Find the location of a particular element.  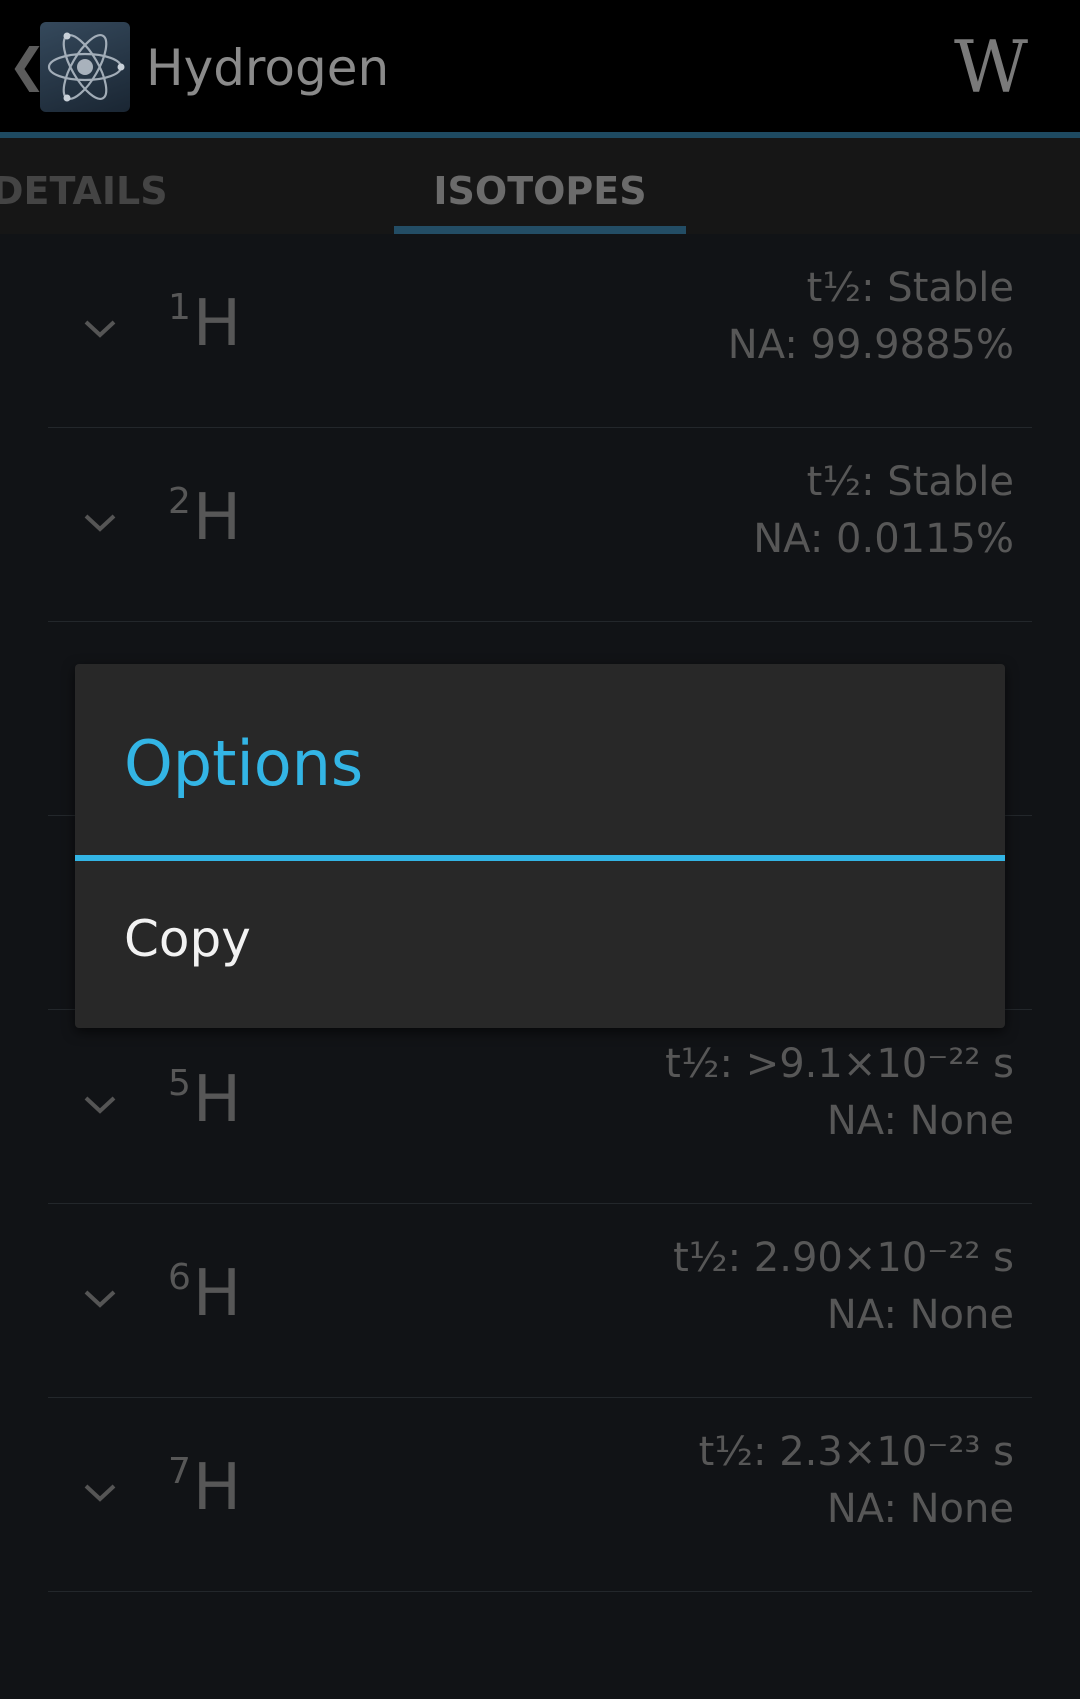

copy-option: Copy is located at coordinates (540, 944).